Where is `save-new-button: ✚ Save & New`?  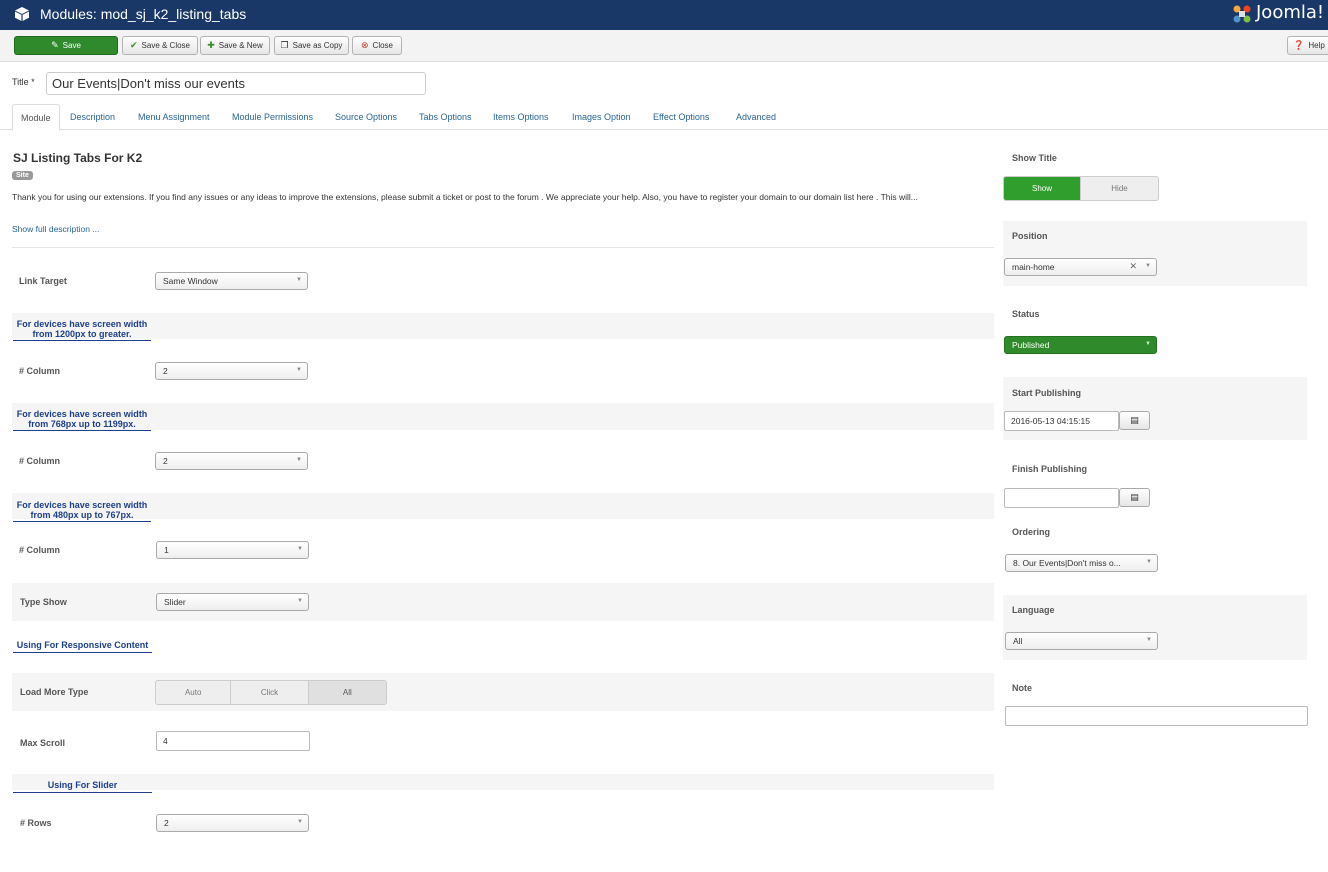
save-new-button: ✚ Save & New is located at coordinates (235, 45).